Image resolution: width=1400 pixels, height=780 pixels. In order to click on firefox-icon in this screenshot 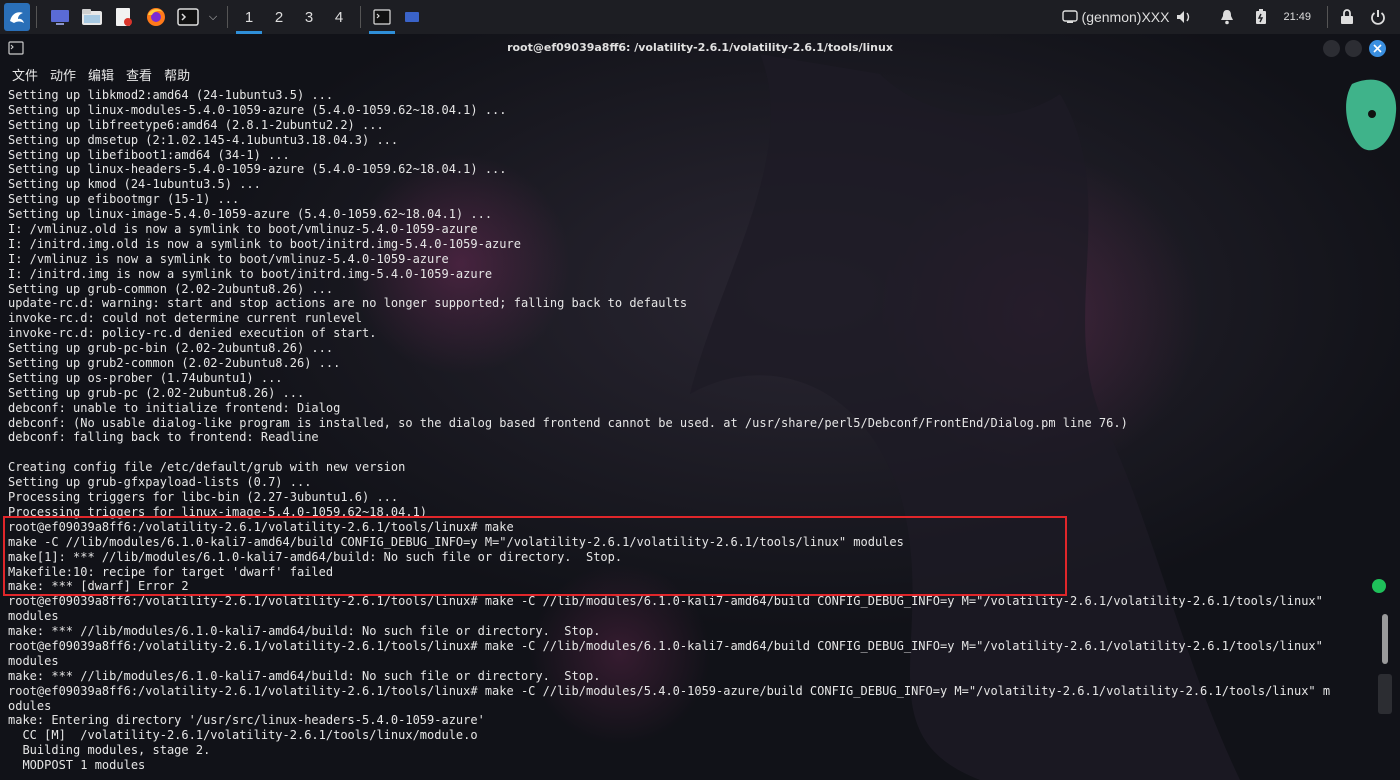, I will do `click(156, 17)`.